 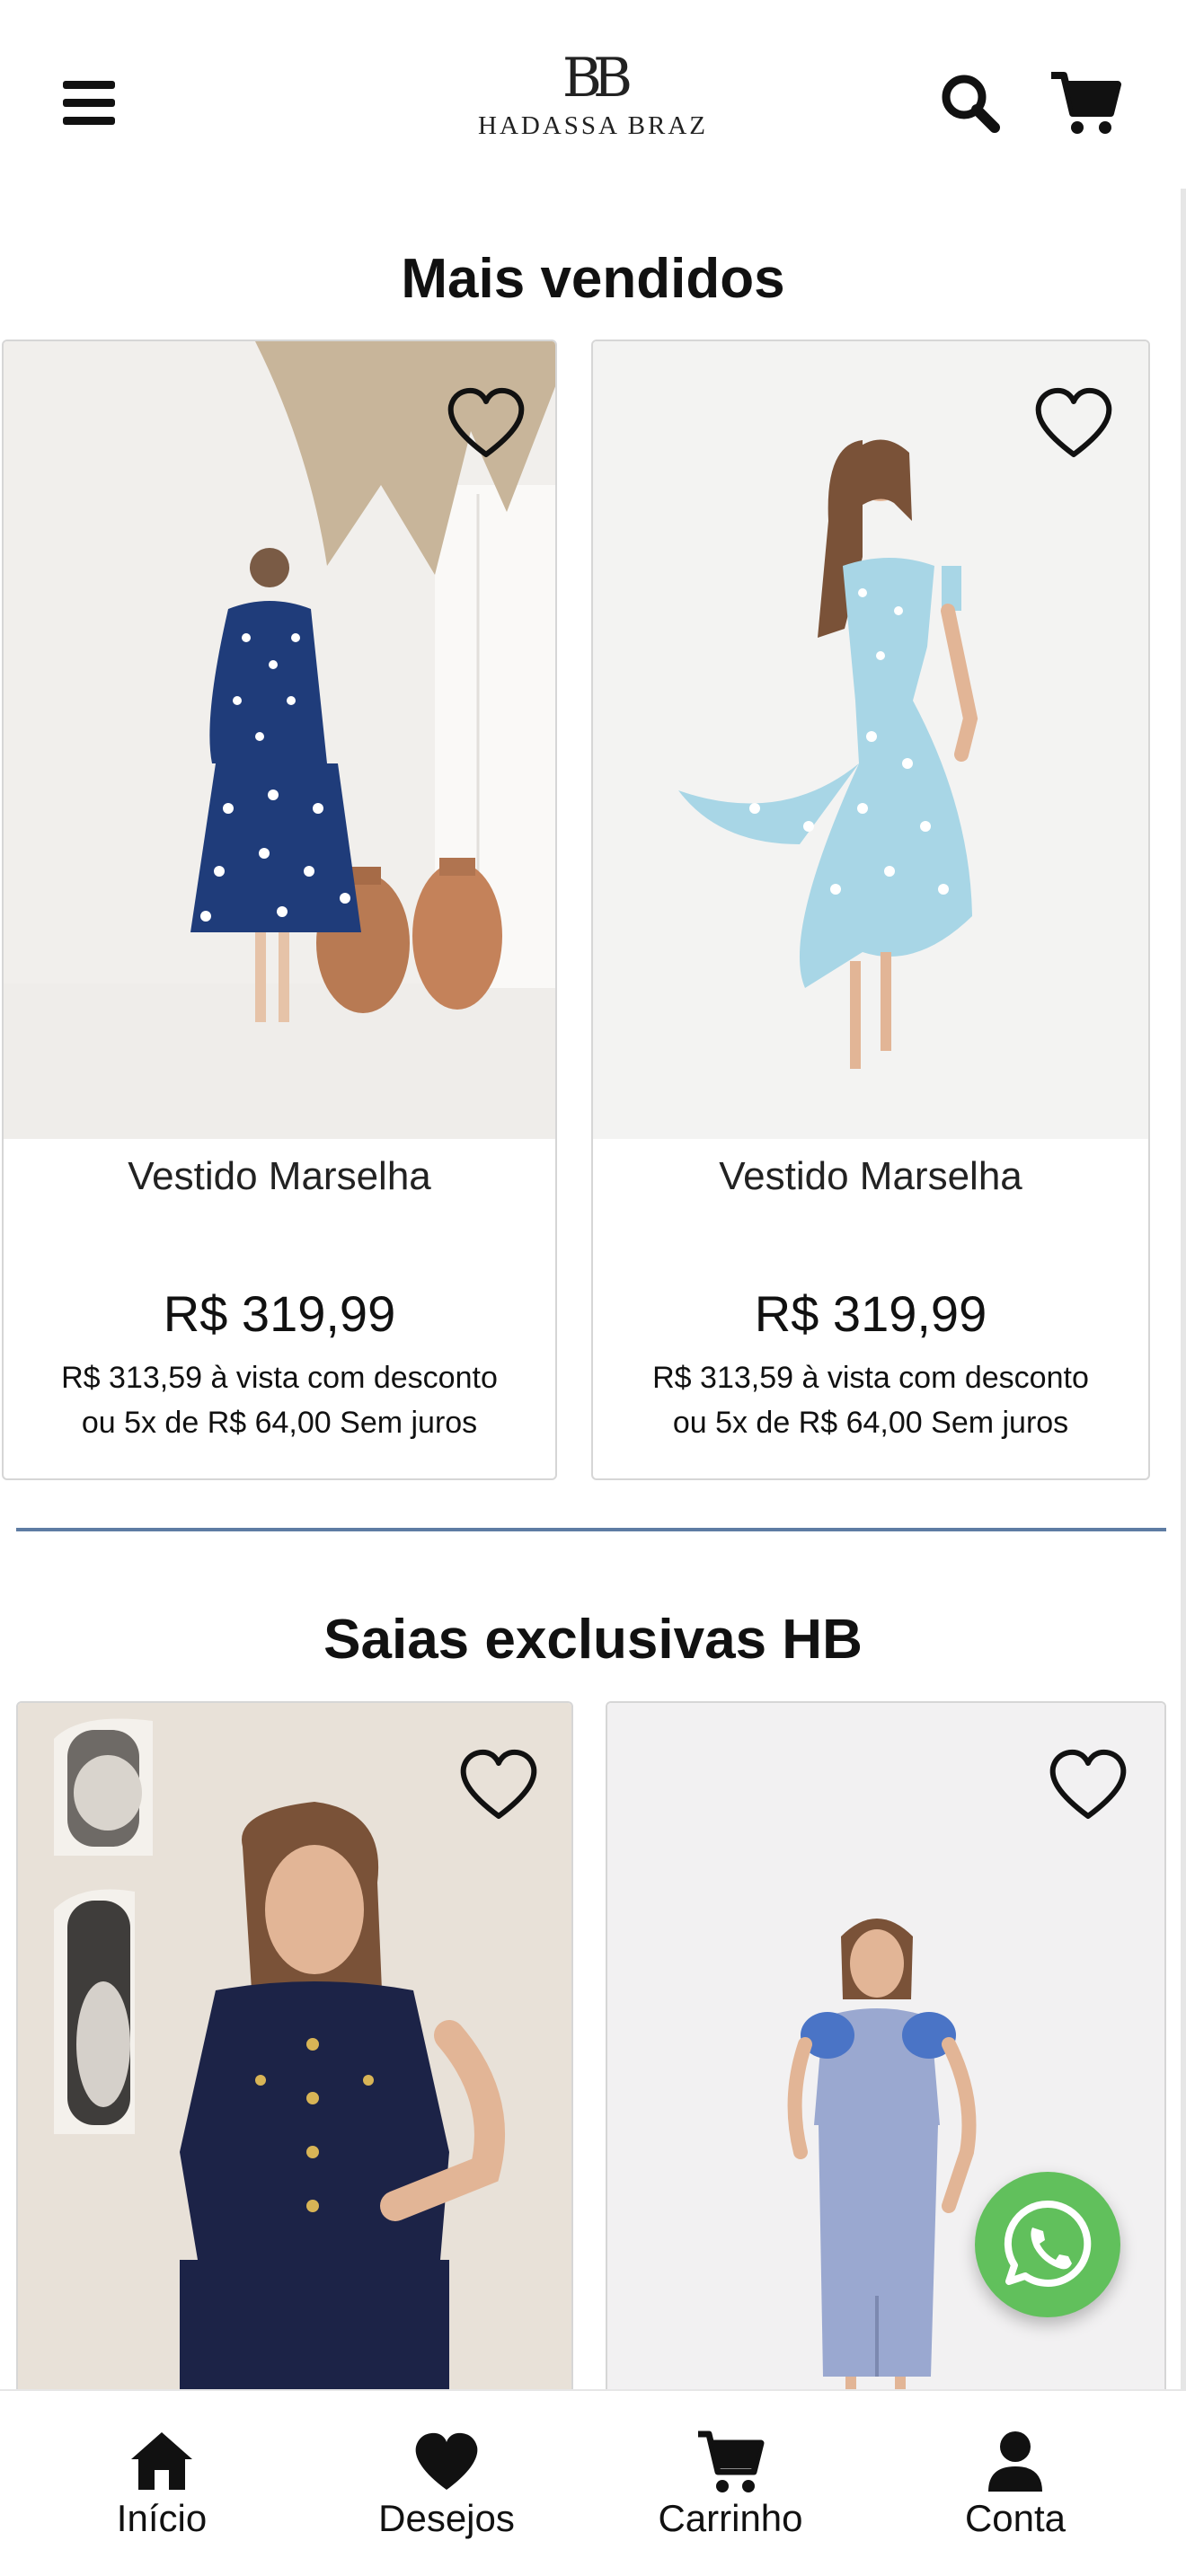 What do you see at coordinates (593, 125) in the screenshot?
I see `logo-text: HADASSA BRAZ` at bounding box center [593, 125].